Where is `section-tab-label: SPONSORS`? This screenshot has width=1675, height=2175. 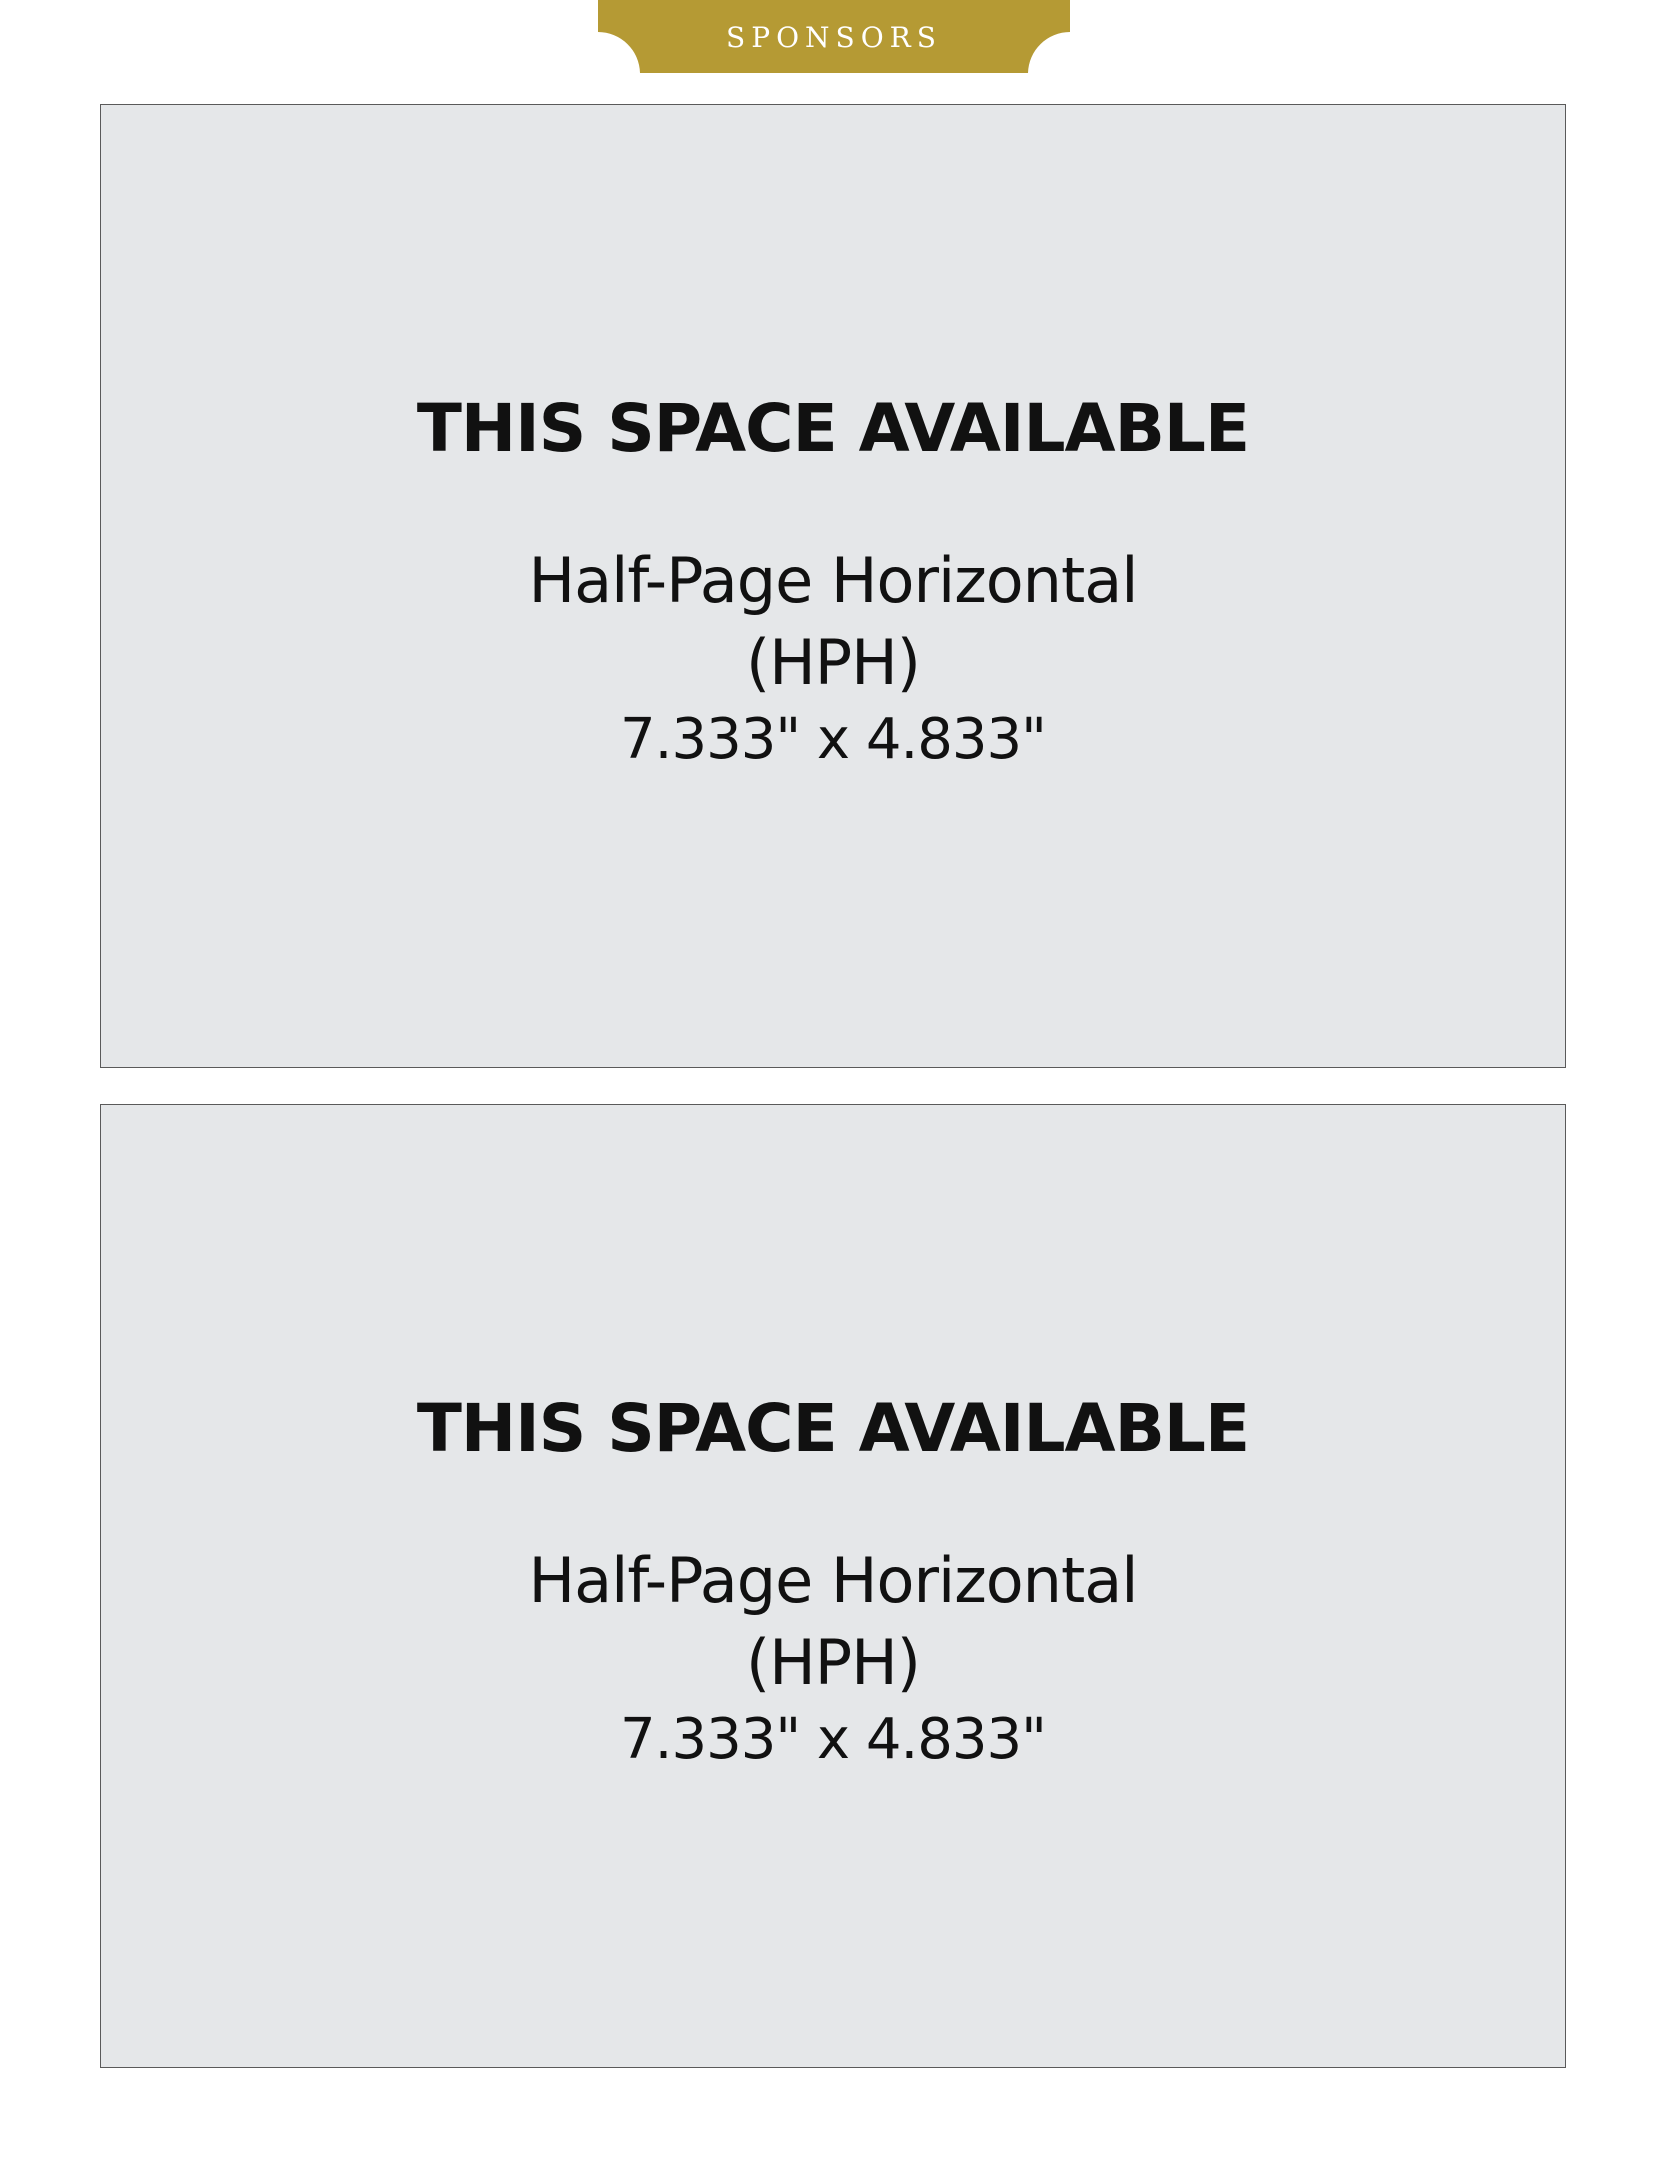
section-tab-label: SPONSORS is located at coordinates (834, 37).